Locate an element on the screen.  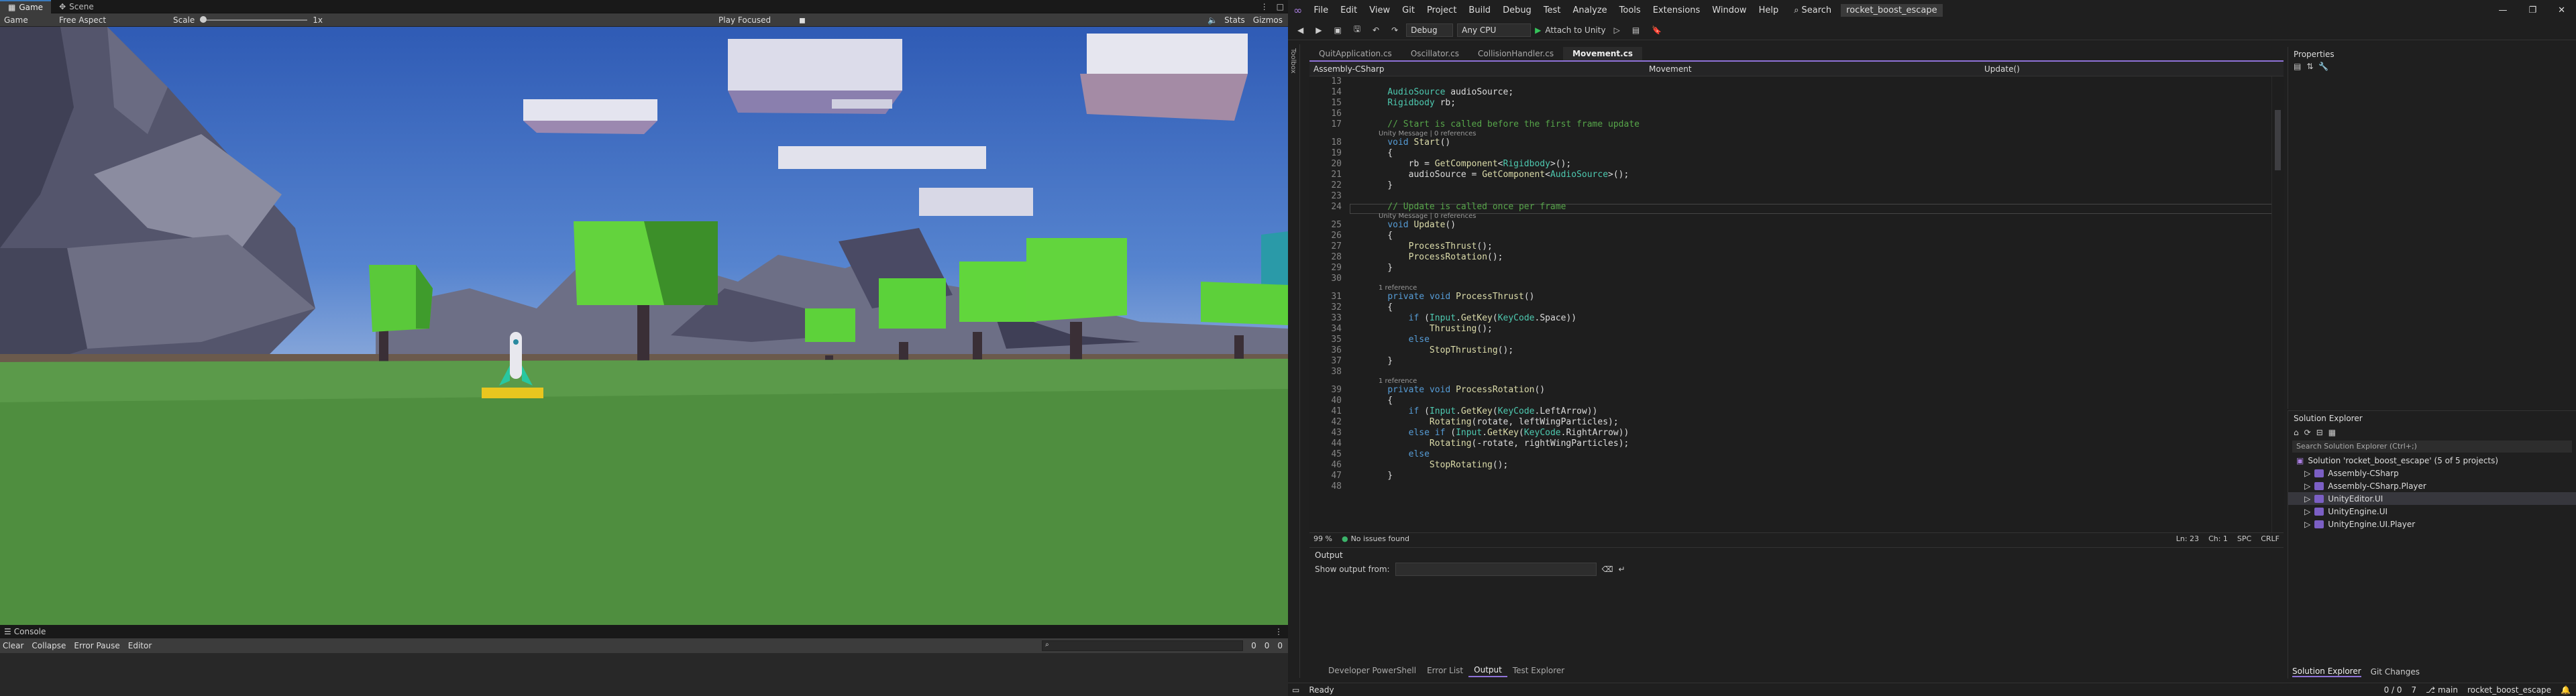
show-all-files-icon: ▦ is located at coordinates (2332, 432).